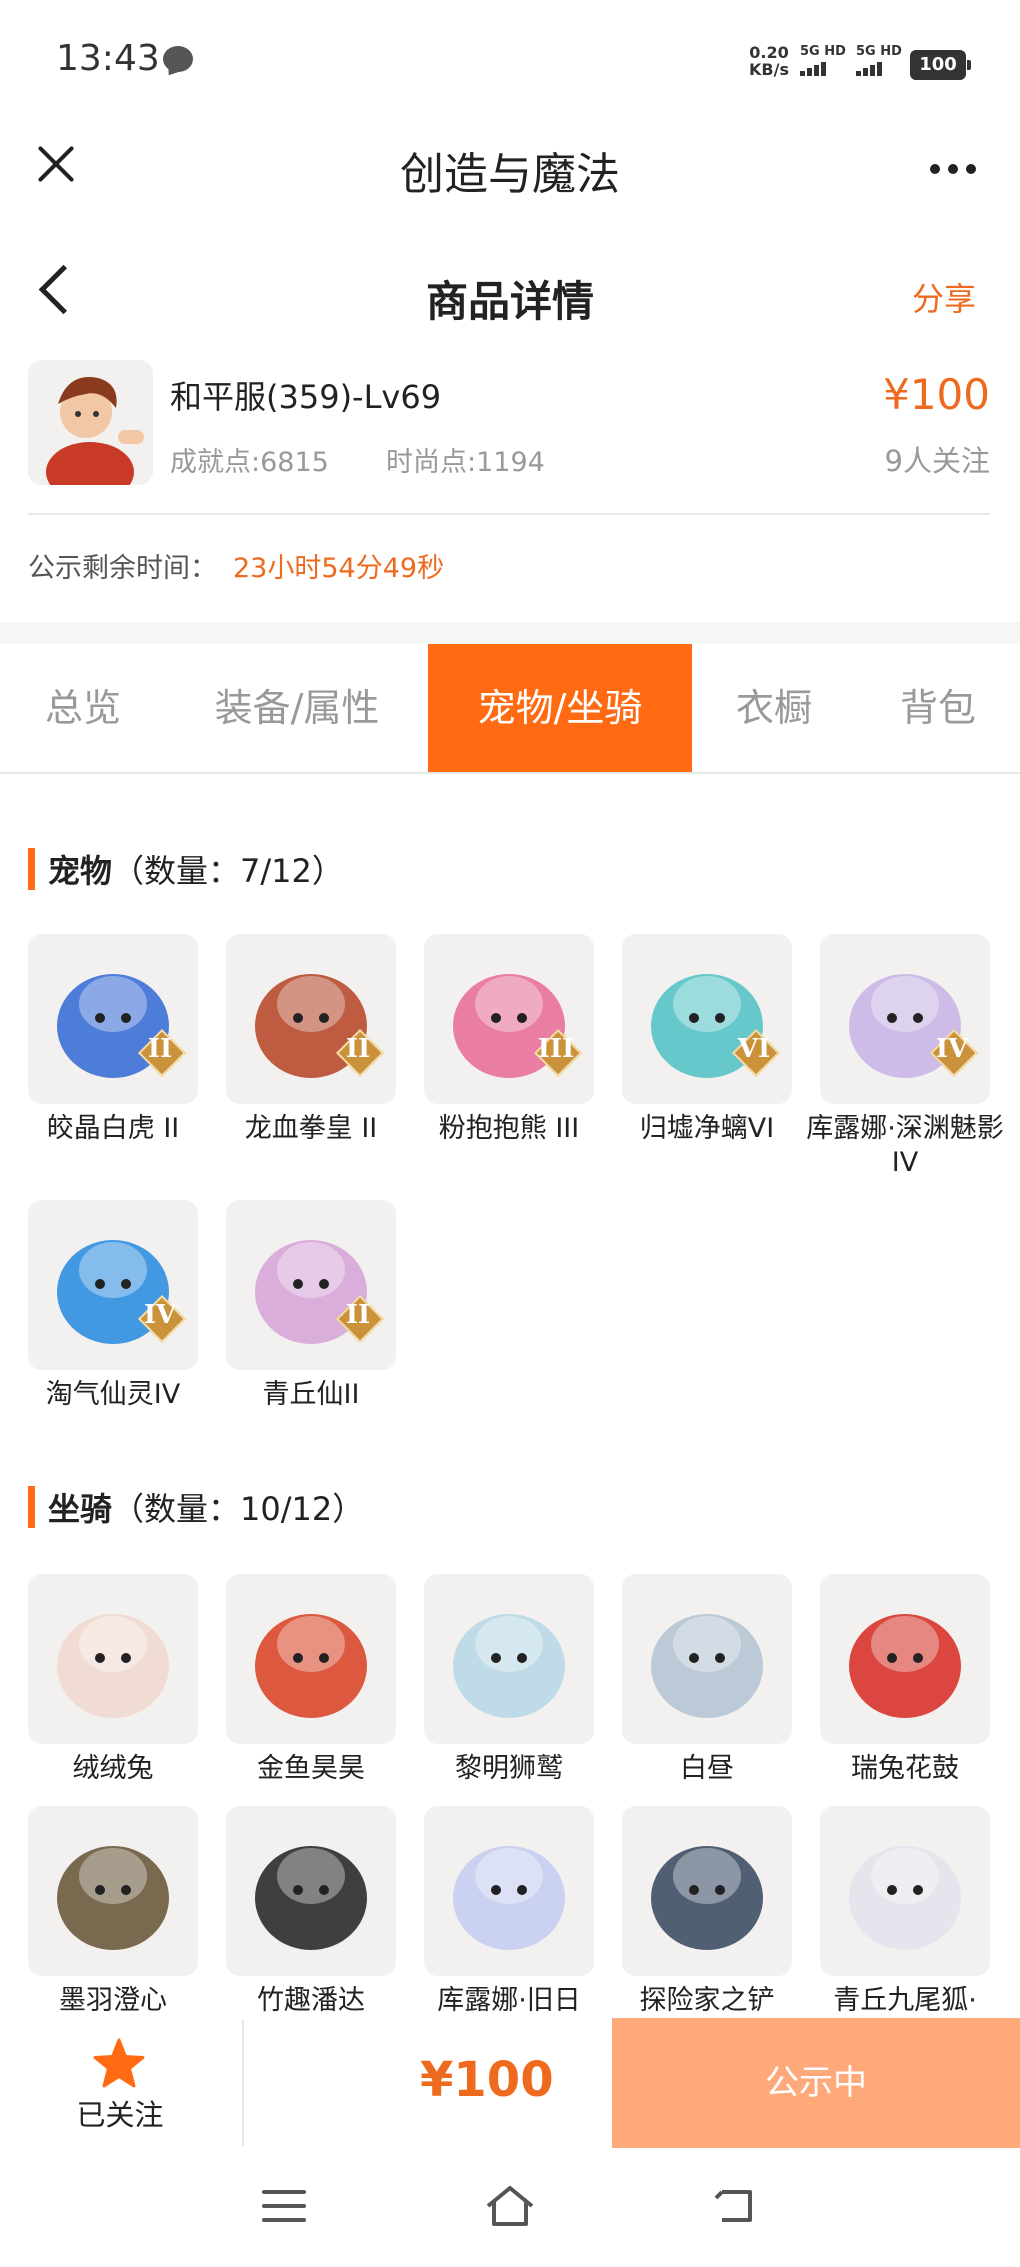  What do you see at coordinates (178, 59) in the screenshot?
I see `chat-bubble-icon` at bounding box center [178, 59].